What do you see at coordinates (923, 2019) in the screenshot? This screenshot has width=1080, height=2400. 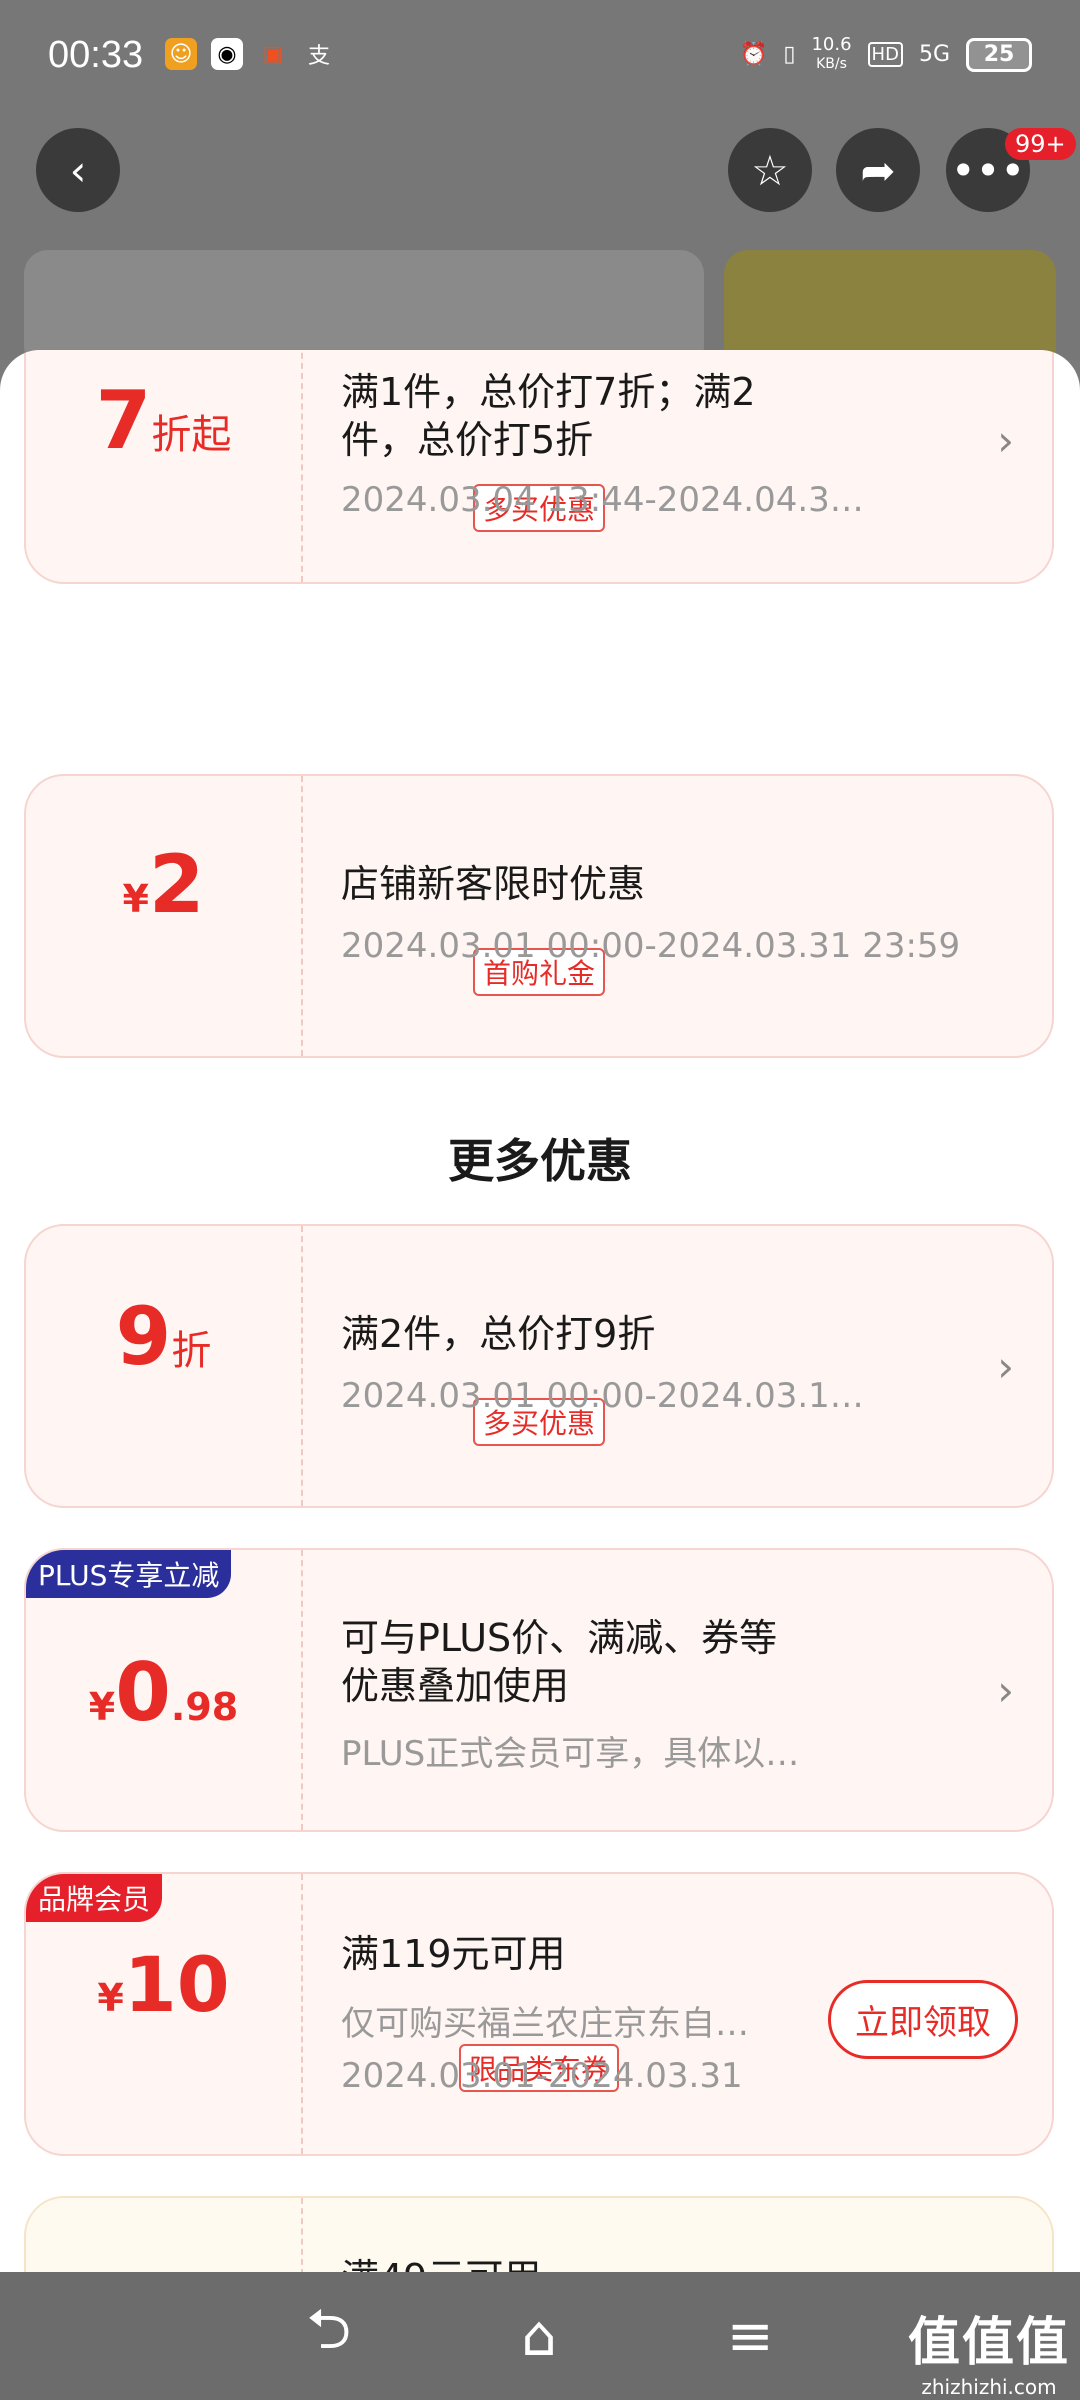 I see `claim-coupon-button: 立即领取` at bounding box center [923, 2019].